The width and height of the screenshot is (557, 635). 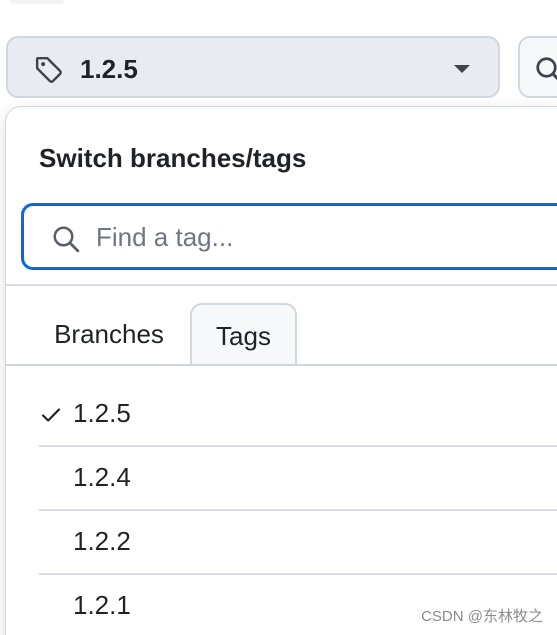 What do you see at coordinates (109, 69) in the screenshot?
I see `current-ref-label: 1.2.5` at bounding box center [109, 69].